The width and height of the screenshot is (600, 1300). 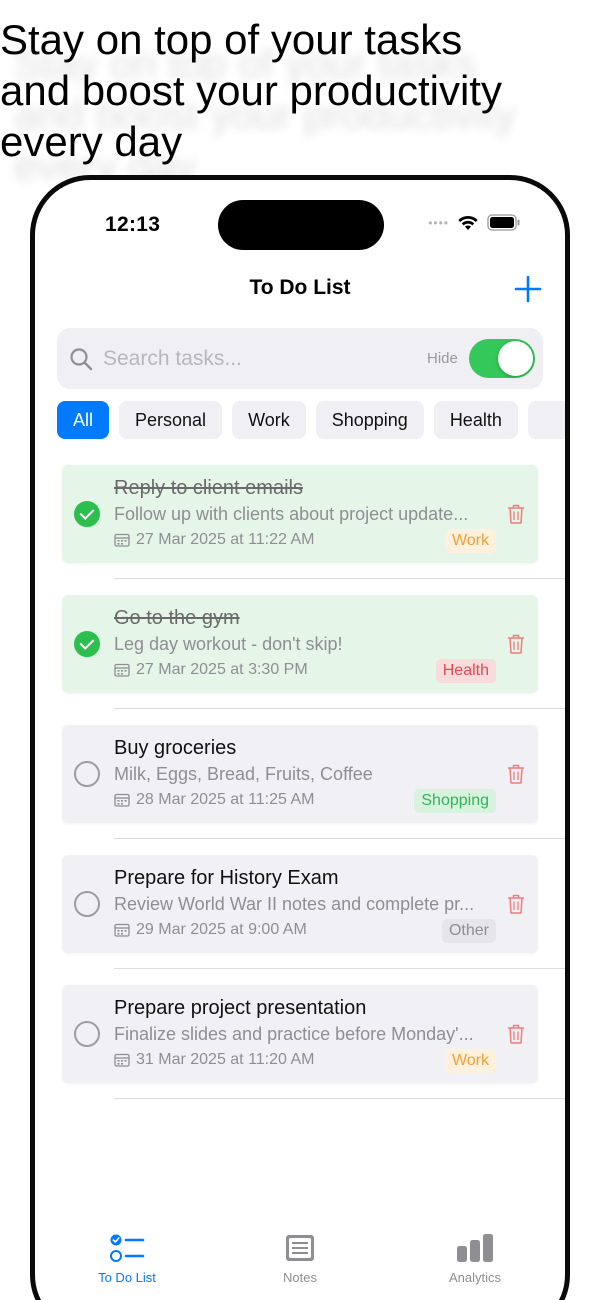 I want to click on task-category-tag: Other, so click(x=468, y=931).